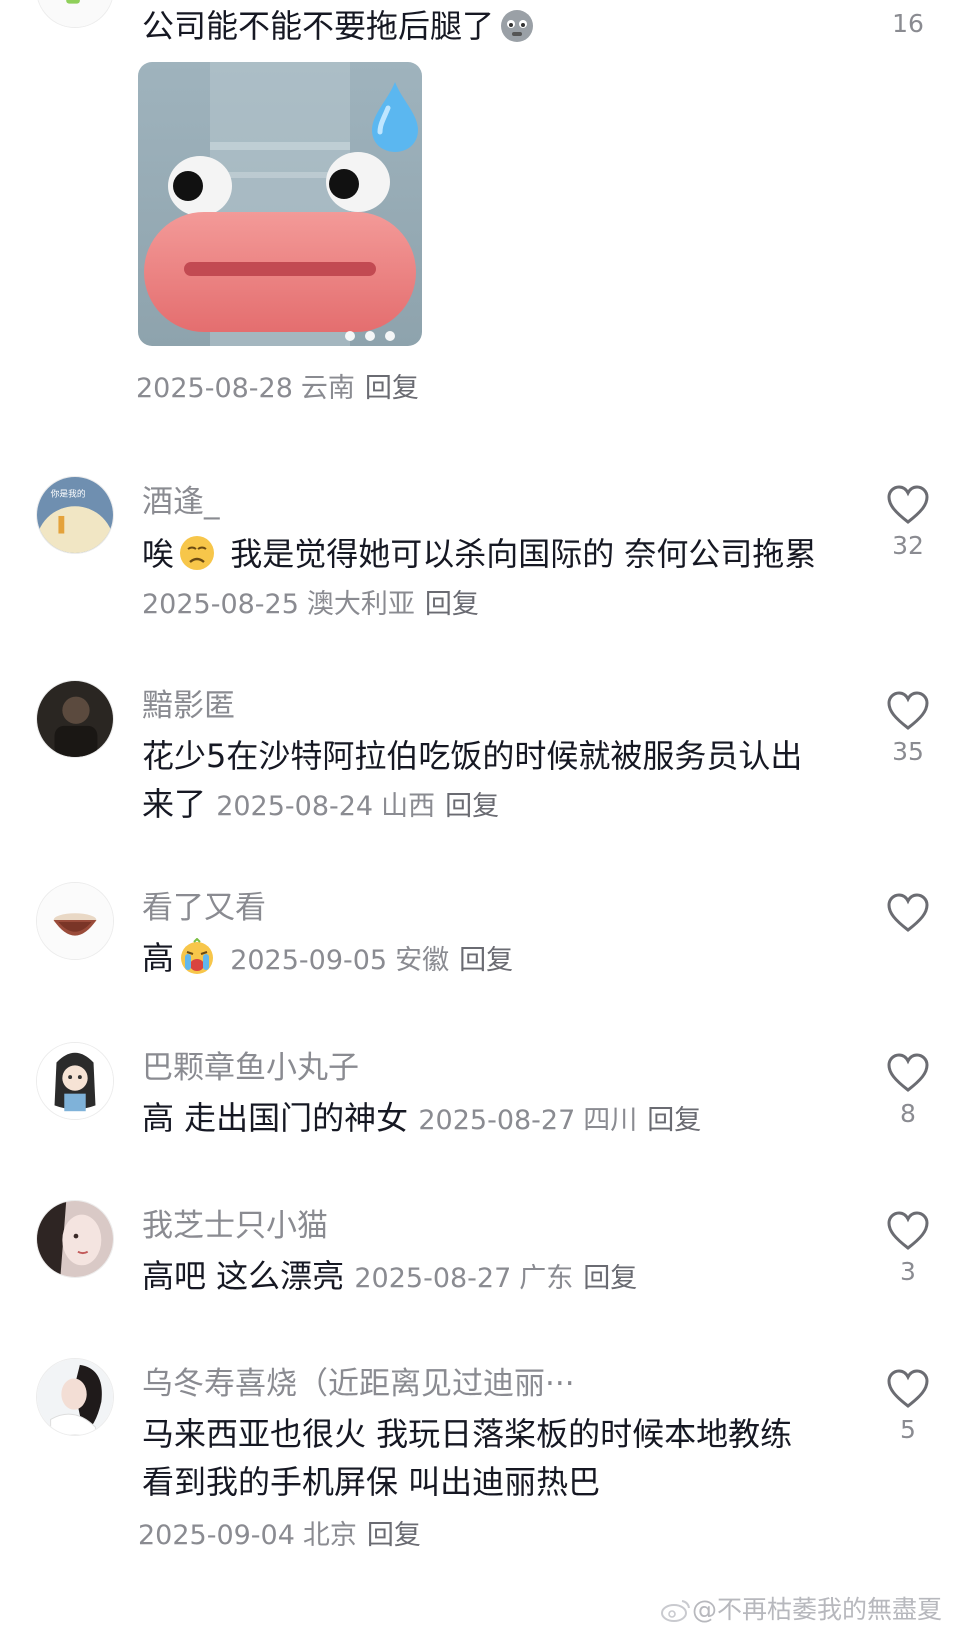 Image resolution: width=970 pixels, height=1633 pixels. What do you see at coordinates (220, 604) in the screenshot?
I see `comment-date: 2025-08-25` at bounding box center [220, 604].